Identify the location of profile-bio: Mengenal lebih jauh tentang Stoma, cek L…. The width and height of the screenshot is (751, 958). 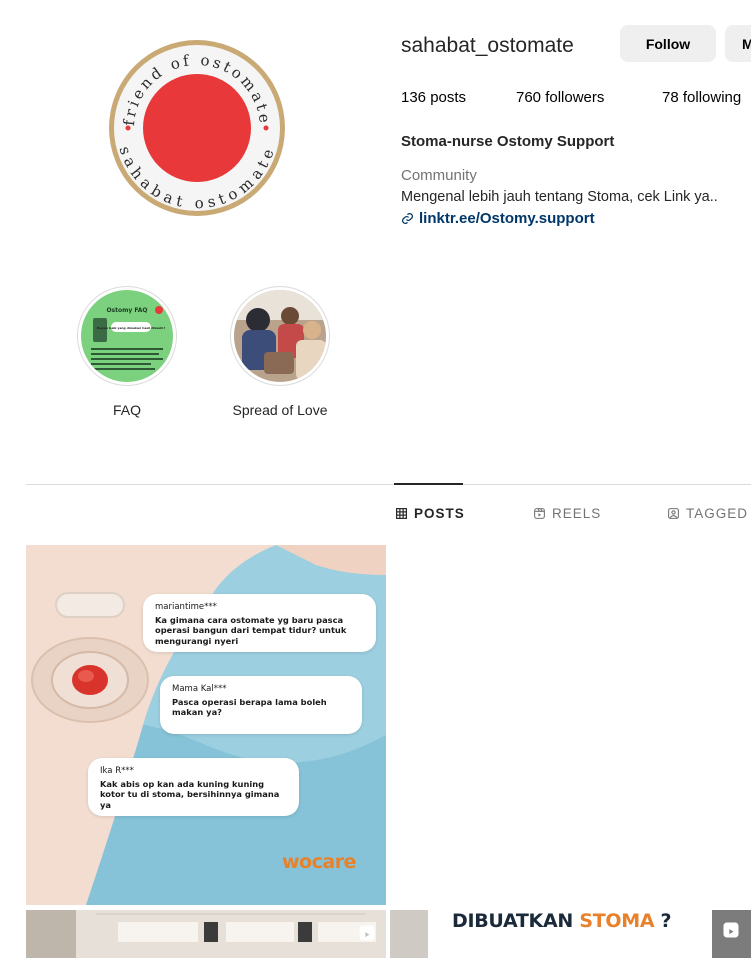
(559, 197).